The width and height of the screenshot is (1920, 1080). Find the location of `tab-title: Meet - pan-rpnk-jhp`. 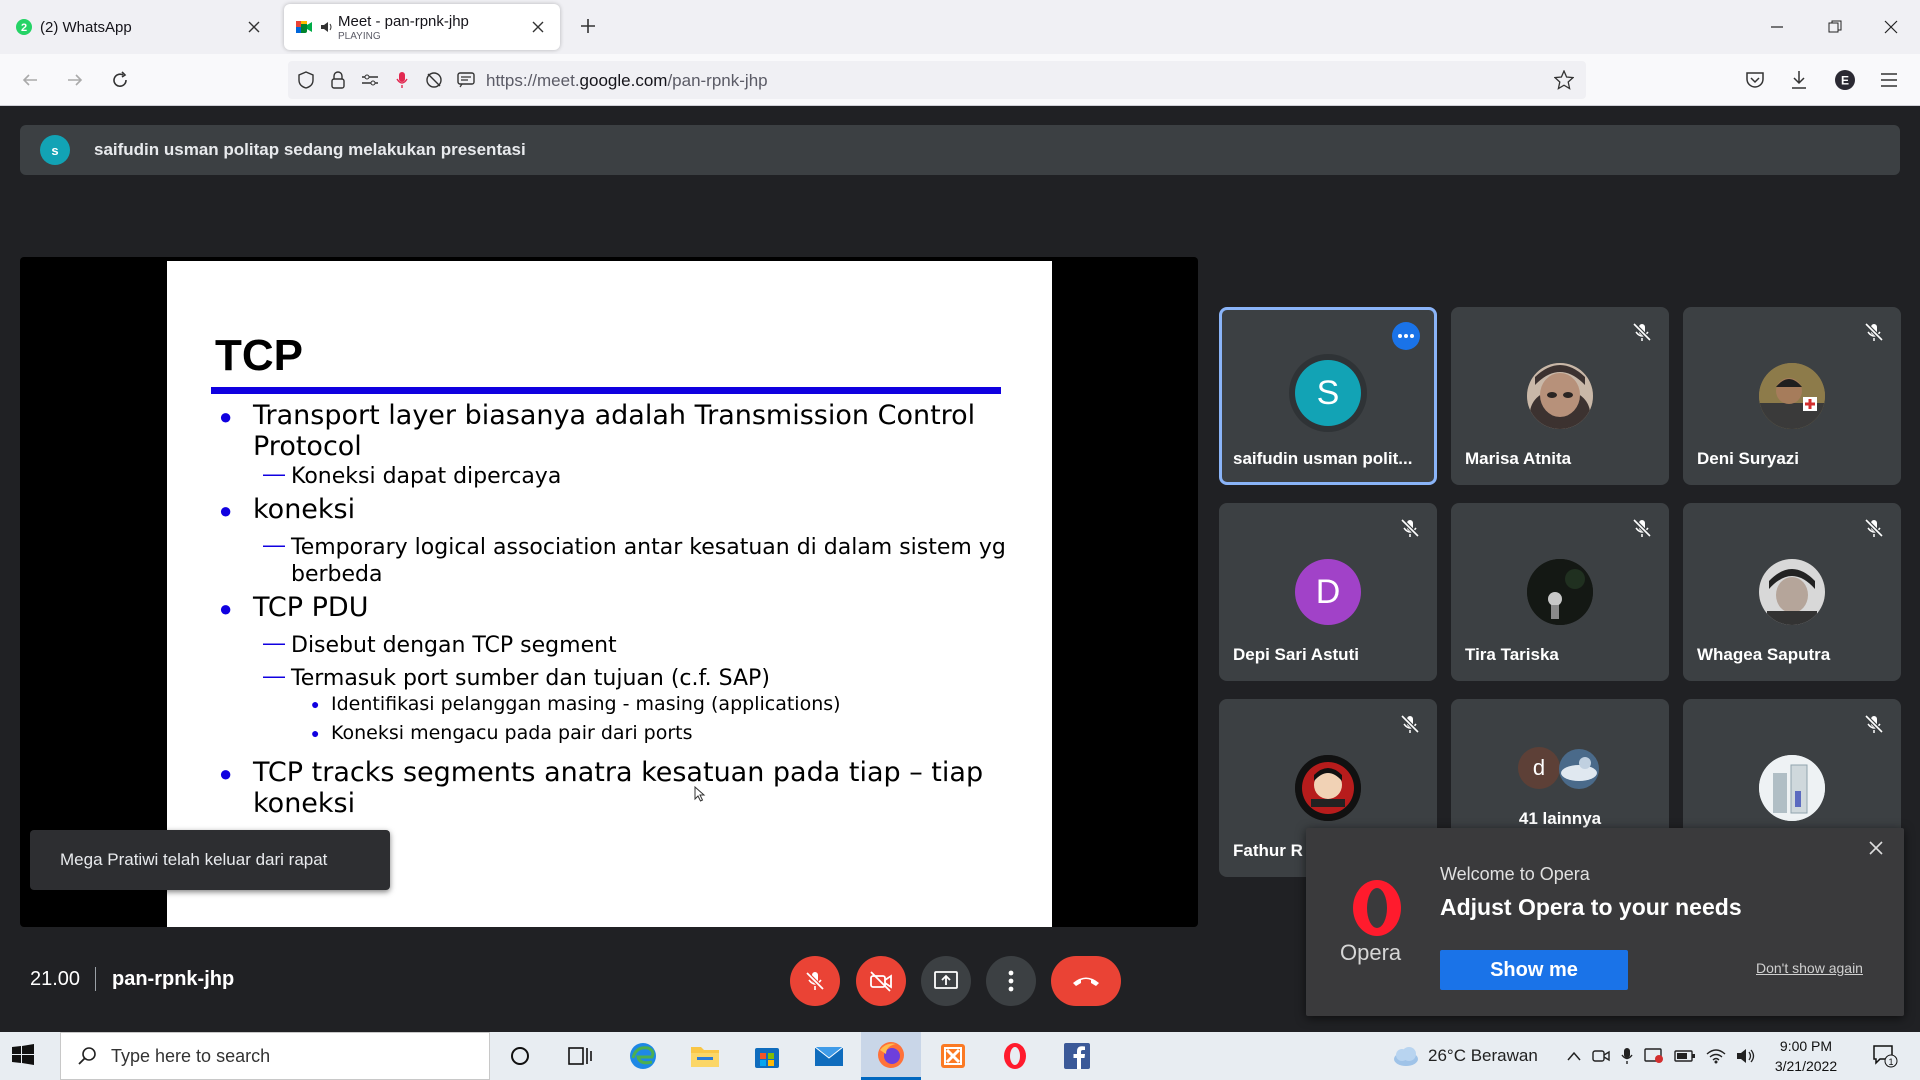

tab-title: Meet - pan-rpnk-jhp is located at coordinates (403, 21).